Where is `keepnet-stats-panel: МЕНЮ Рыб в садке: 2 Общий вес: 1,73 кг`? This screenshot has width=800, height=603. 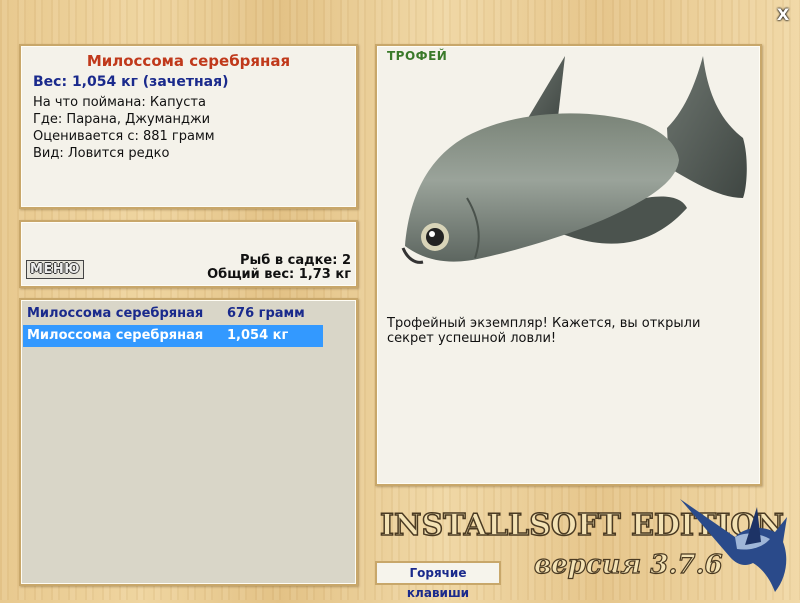 keepnet-stats-panel: МЕНЮ Рыб в садке: 2 Общий вес: 1,73 кг is located at coordinates (188, 254).